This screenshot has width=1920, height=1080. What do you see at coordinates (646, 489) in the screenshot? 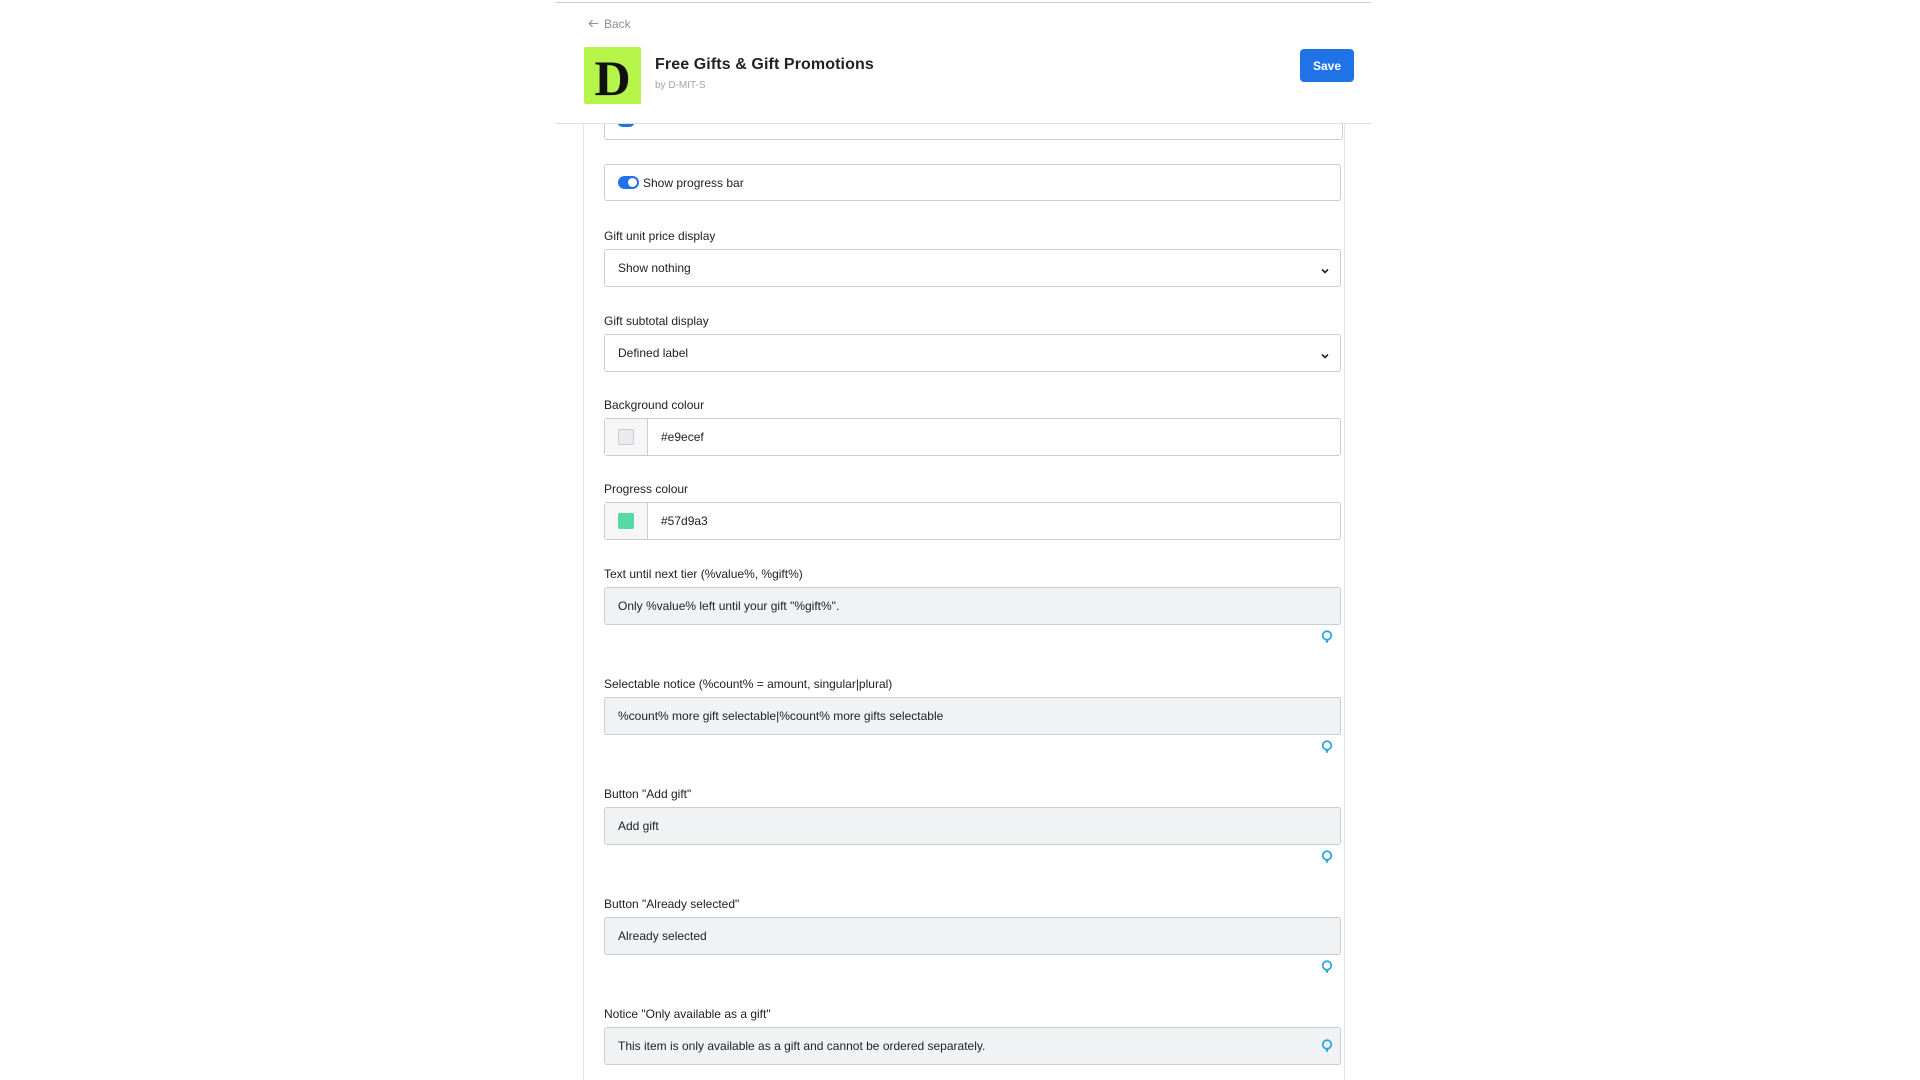
I see `progress-colour-label: Progress colour` at bounding box center [646, 489].